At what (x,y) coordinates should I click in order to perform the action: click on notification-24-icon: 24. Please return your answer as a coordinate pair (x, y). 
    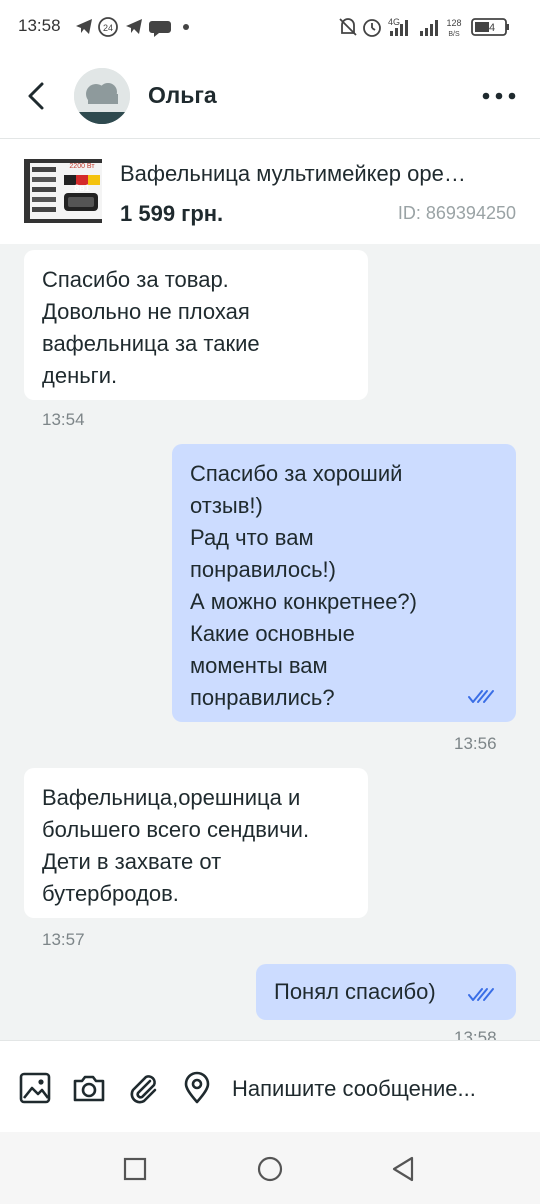
    Looking at the image, I should click on (108, 27).